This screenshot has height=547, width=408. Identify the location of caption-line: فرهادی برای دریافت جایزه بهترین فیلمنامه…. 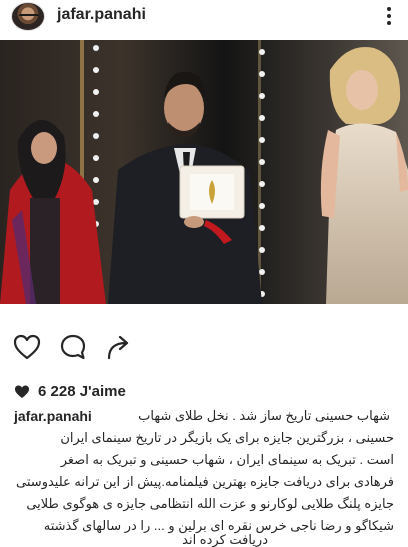
(205, 481).